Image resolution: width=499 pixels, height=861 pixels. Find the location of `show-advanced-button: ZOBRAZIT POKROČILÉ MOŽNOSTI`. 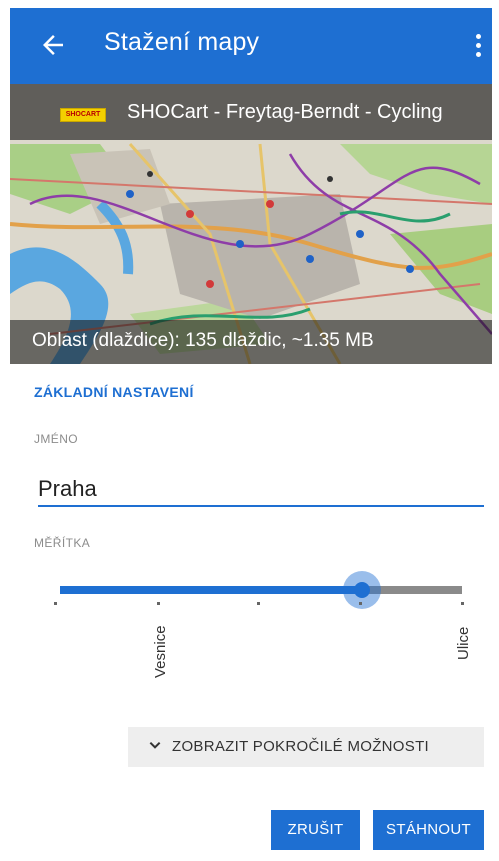

show-advanced-button: ZOBRAZIT POKROČILÉ MOŽNOSTI is located at coordinates (306, 747).